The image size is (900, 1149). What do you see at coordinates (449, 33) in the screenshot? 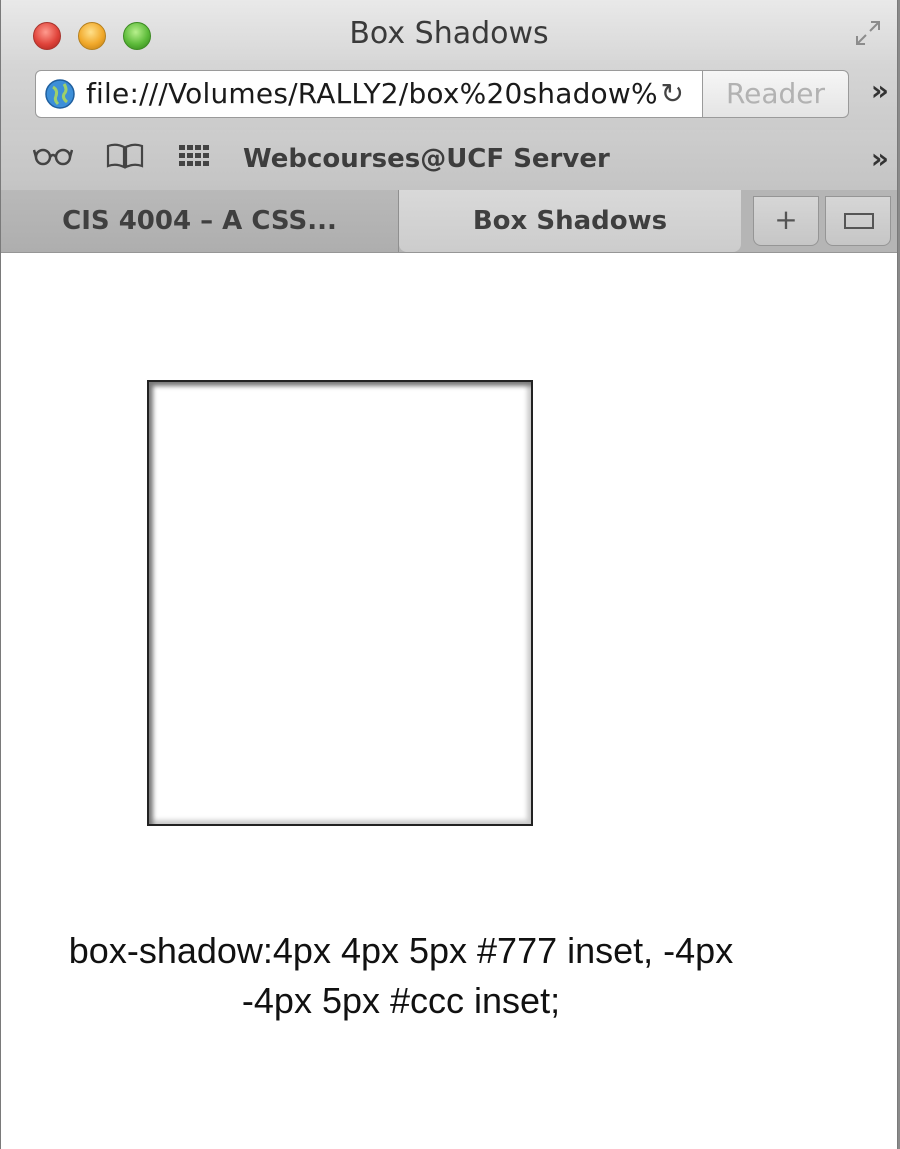
I see `window-title: Box Shadows` at bounding box center [449, 33].